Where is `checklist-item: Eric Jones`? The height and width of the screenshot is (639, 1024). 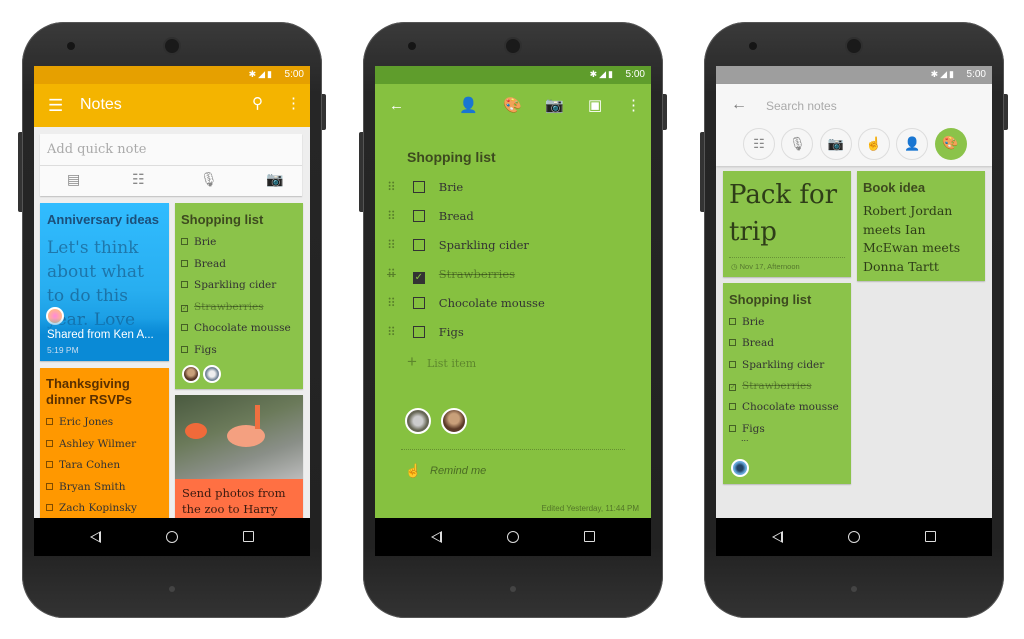 checklist-item: Eric Jones is located at coordinates (79, 422).